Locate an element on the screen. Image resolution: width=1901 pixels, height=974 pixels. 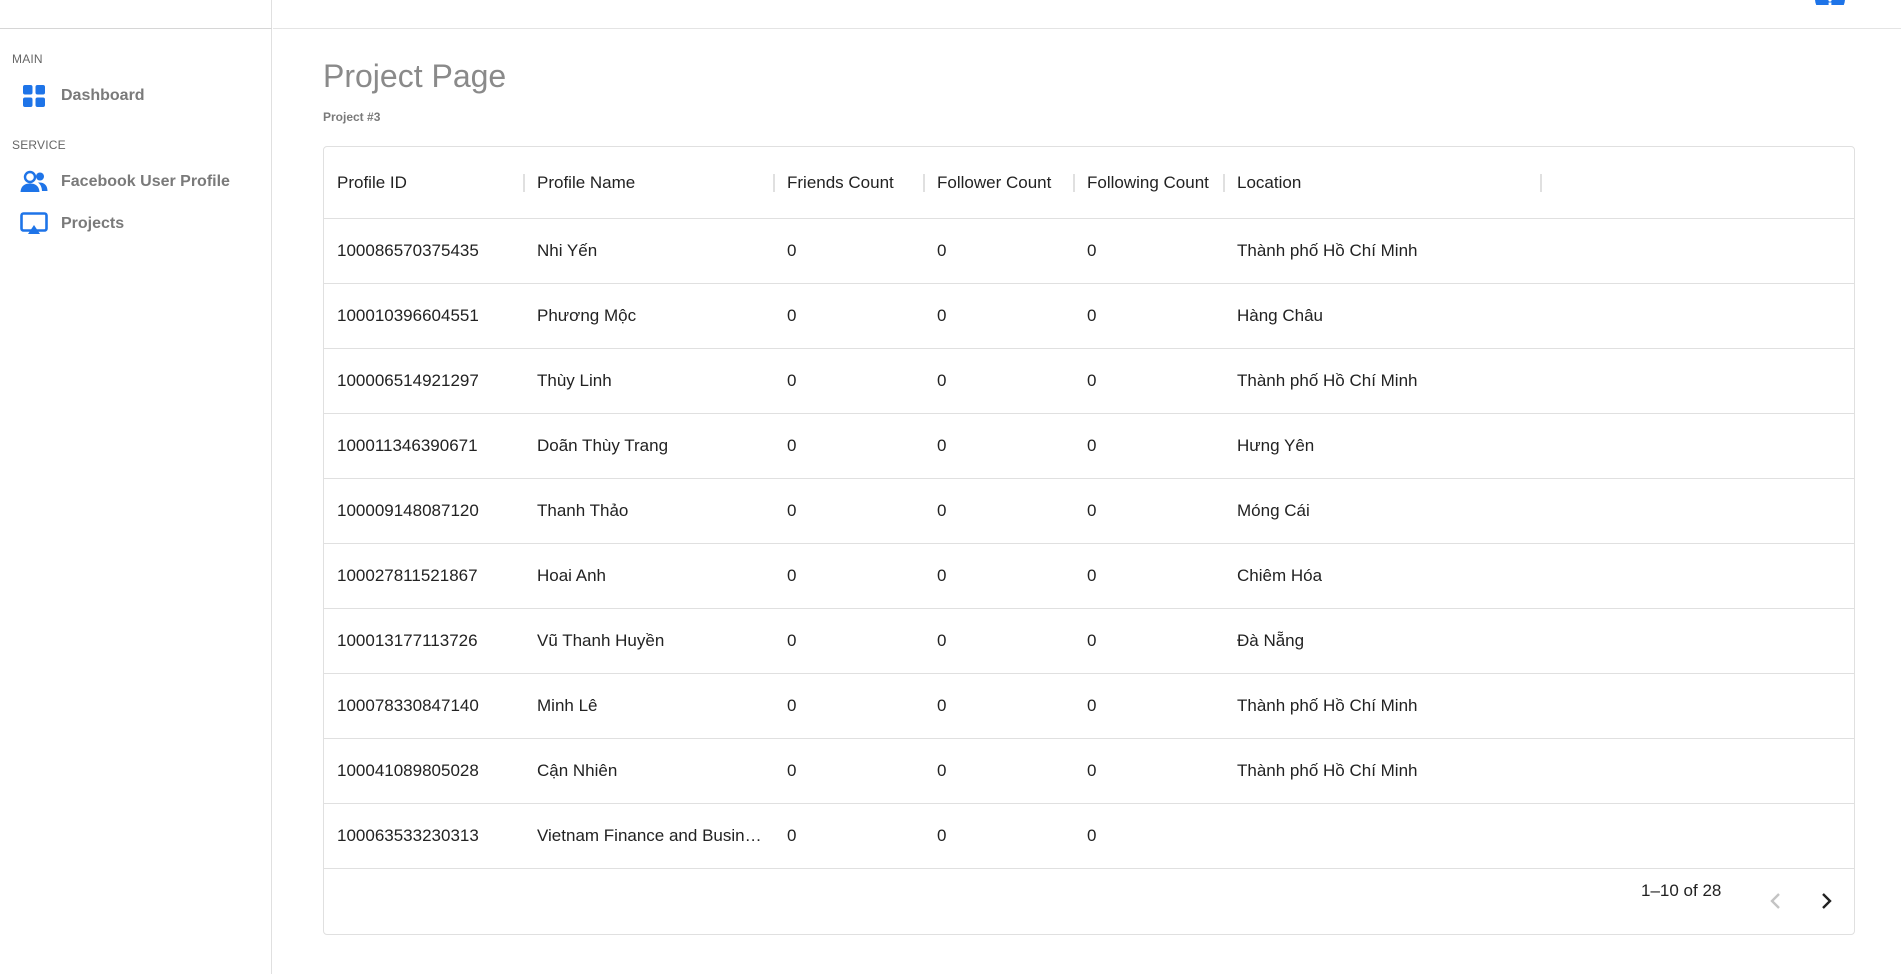
column-header-profile-id: Profile ID is located at coordinates (372, 183).